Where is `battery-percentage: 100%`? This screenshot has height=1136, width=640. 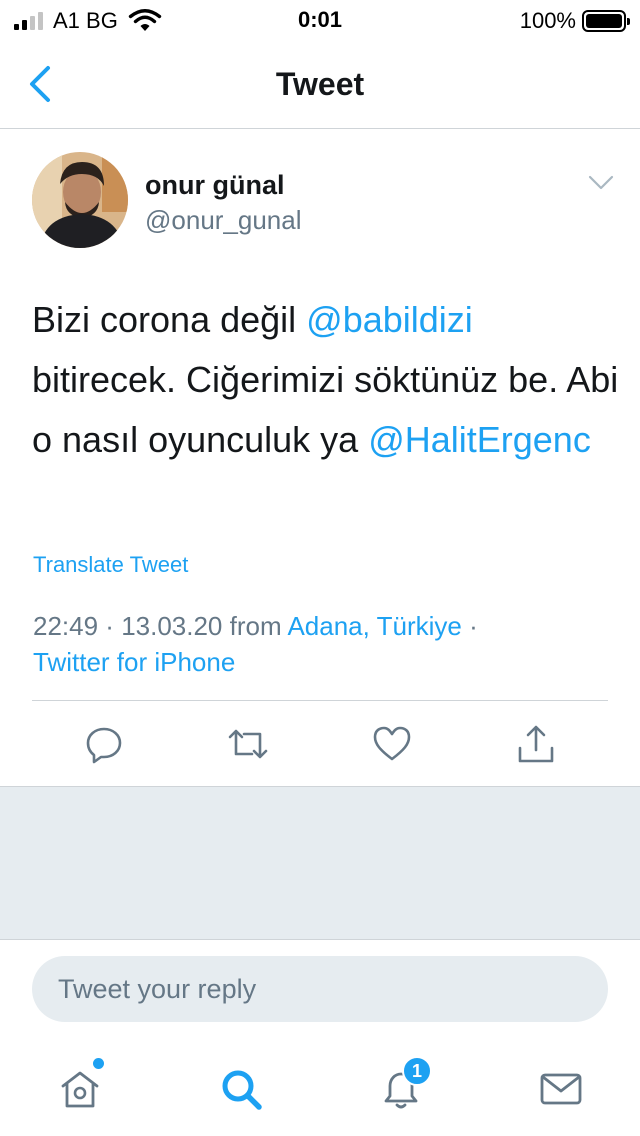
battery-percentage: 100% is located at coordinates (547, 20).